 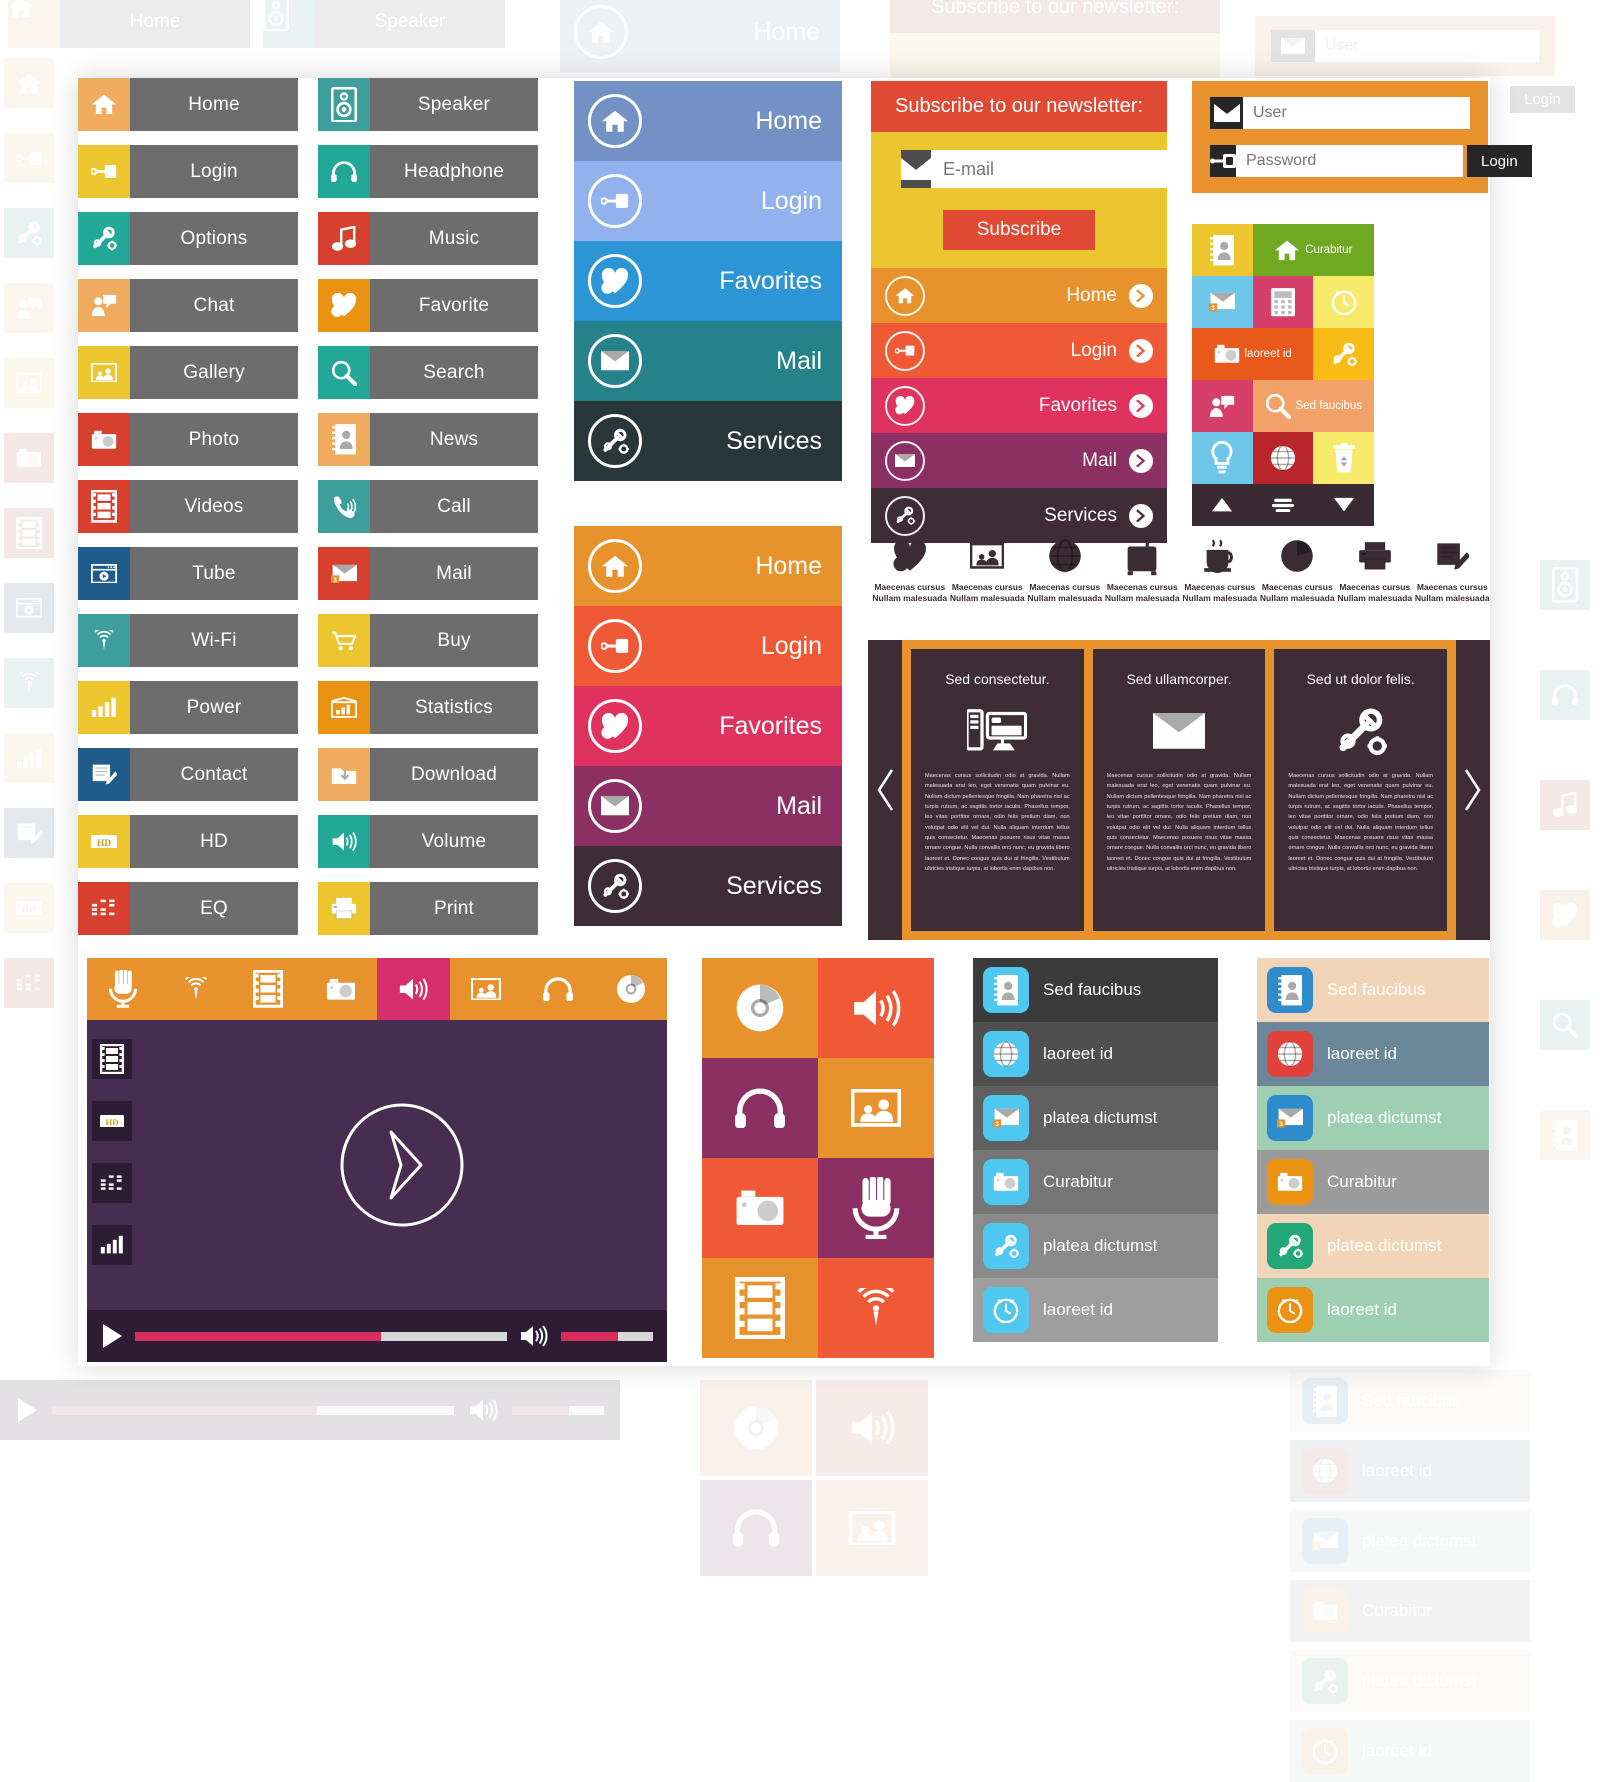 What do you see at coordinates (321, 1336) in the screenshot?
I see `progress-bar` at bounding box center [321, 1336].